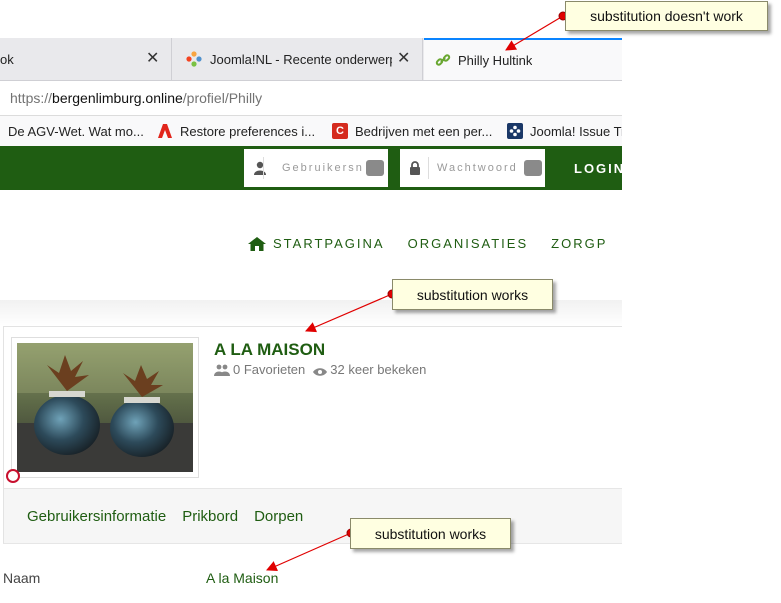  Describe the element at coordinates (340, 131) in the screenshot. I see `c-icon: C` at that location.